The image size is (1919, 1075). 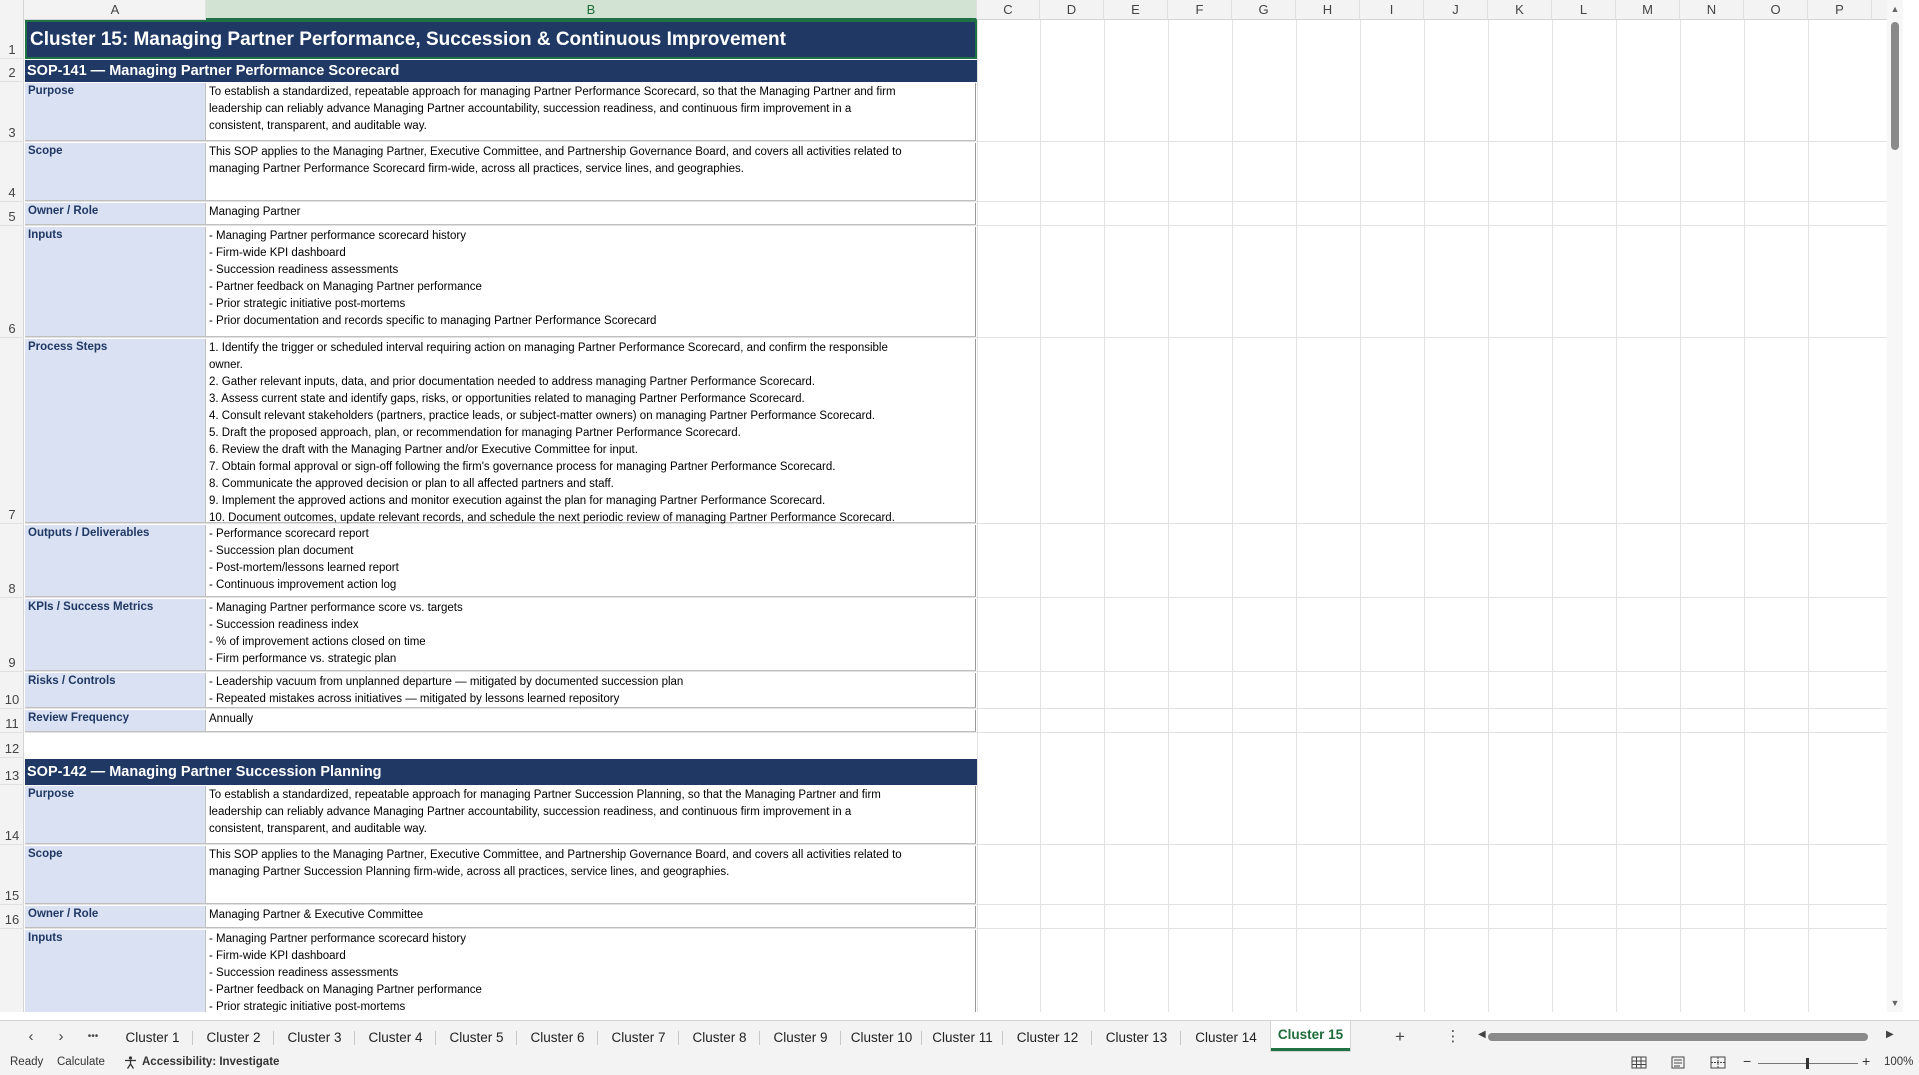 What do you see at coordinates (115, 431) in the screenshot?
I see `process-steps-label: Process Steps` at bounding box center [115, 431].